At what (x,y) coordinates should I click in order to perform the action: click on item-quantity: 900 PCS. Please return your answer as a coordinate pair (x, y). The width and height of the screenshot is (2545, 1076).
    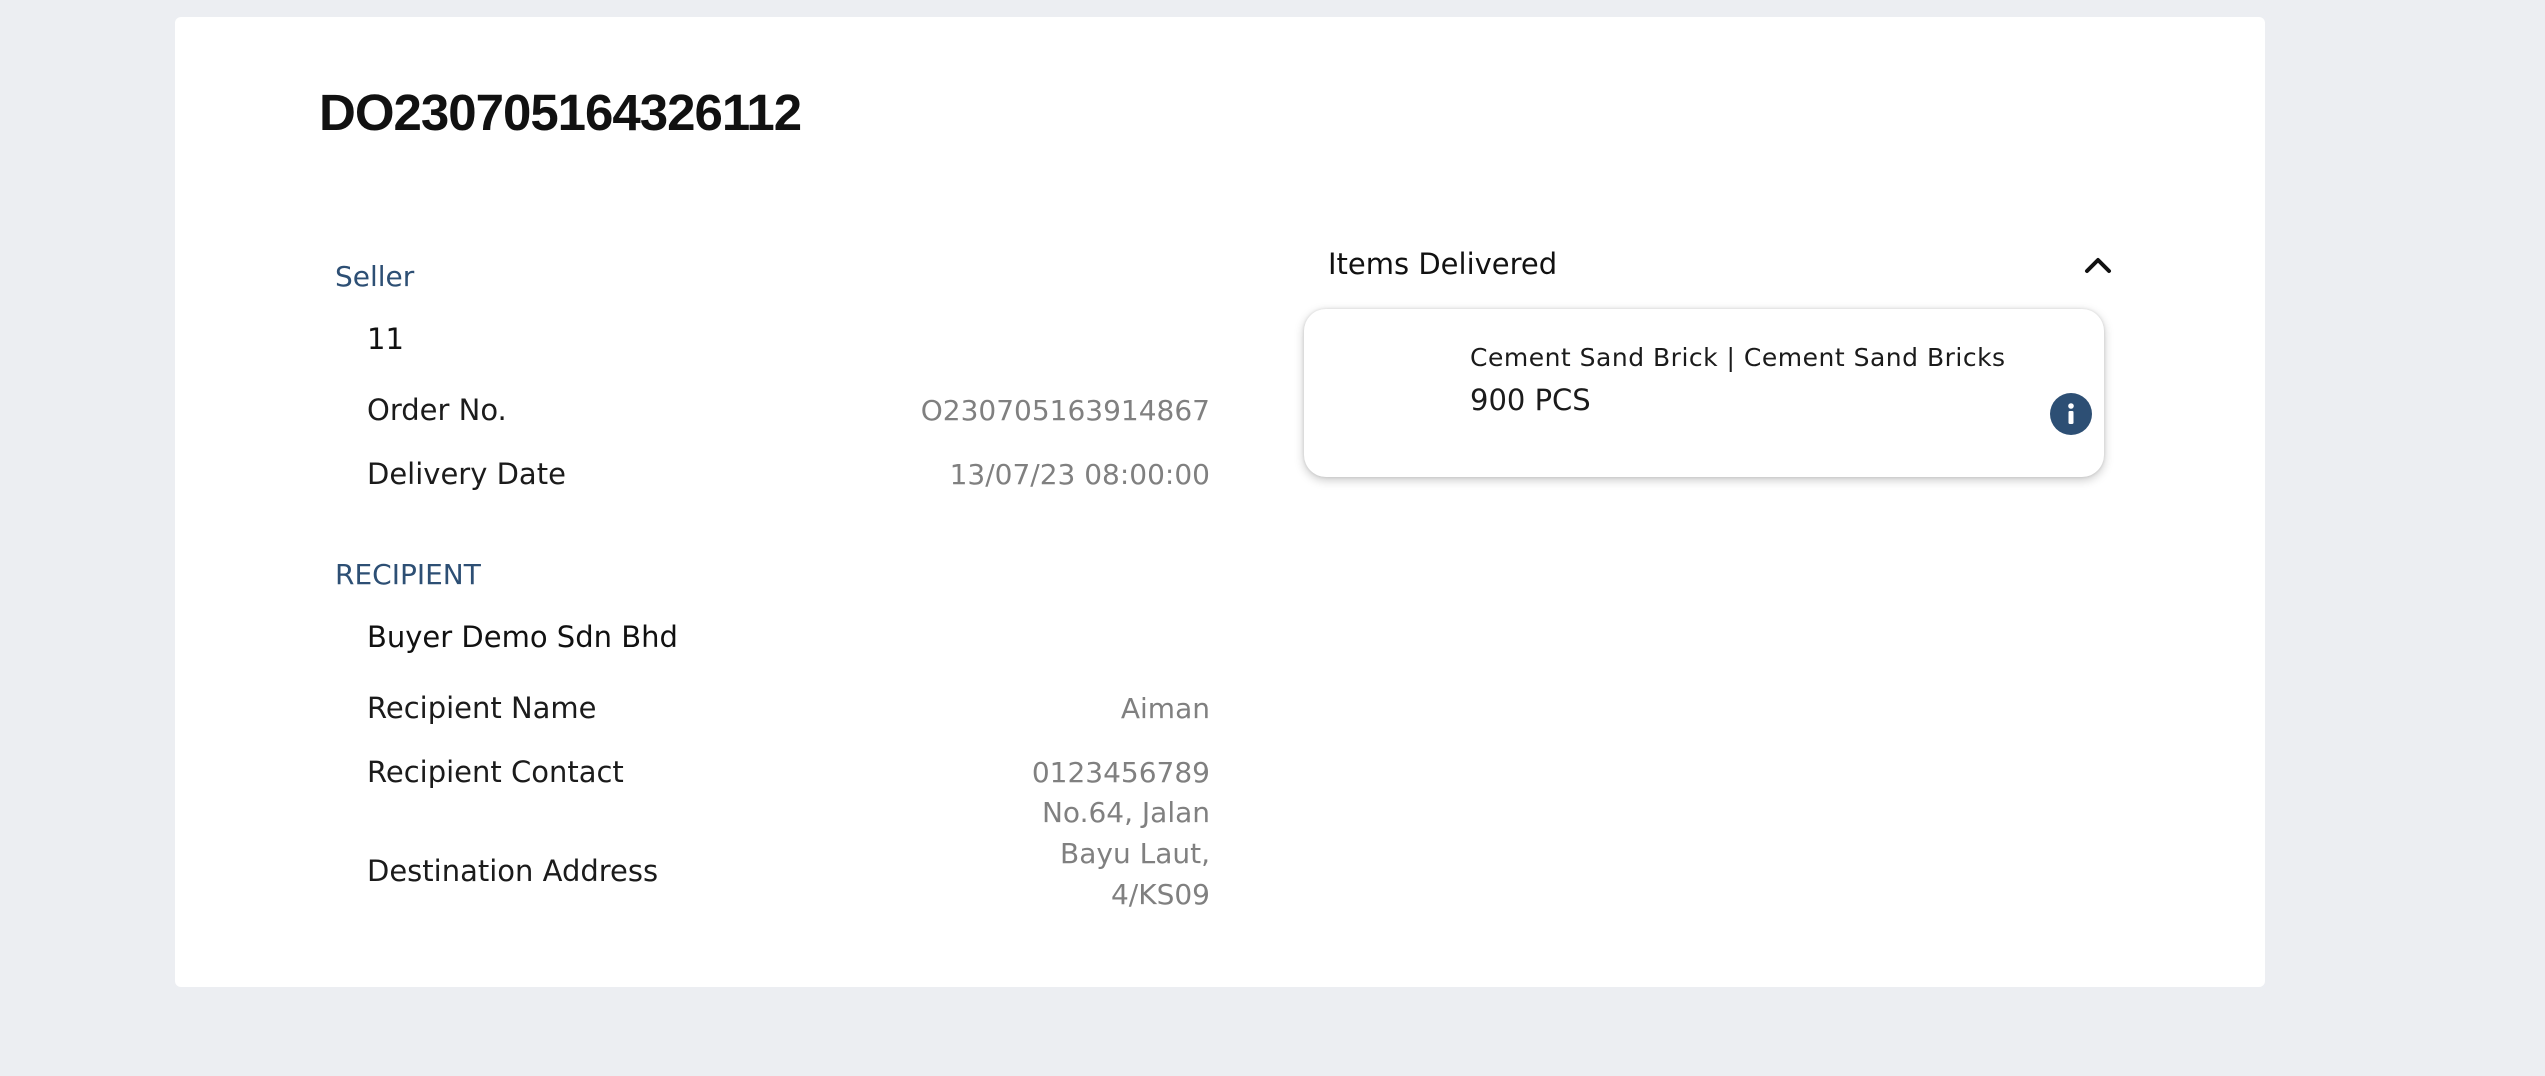
    Looking at the image, I should click on (1530, 400).